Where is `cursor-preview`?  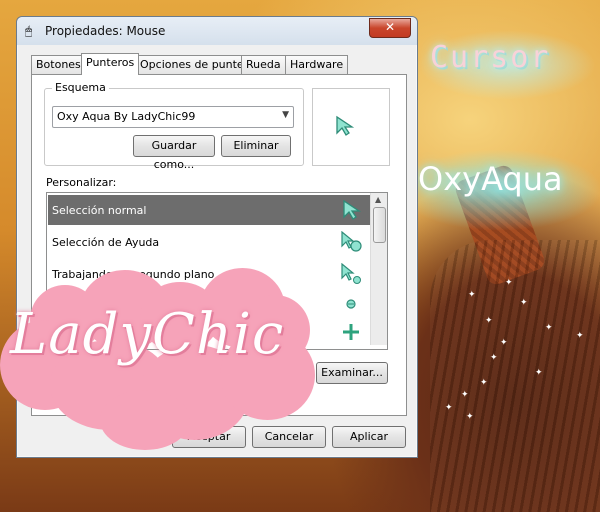 cursor-preview is located at coordinates (351, 127).